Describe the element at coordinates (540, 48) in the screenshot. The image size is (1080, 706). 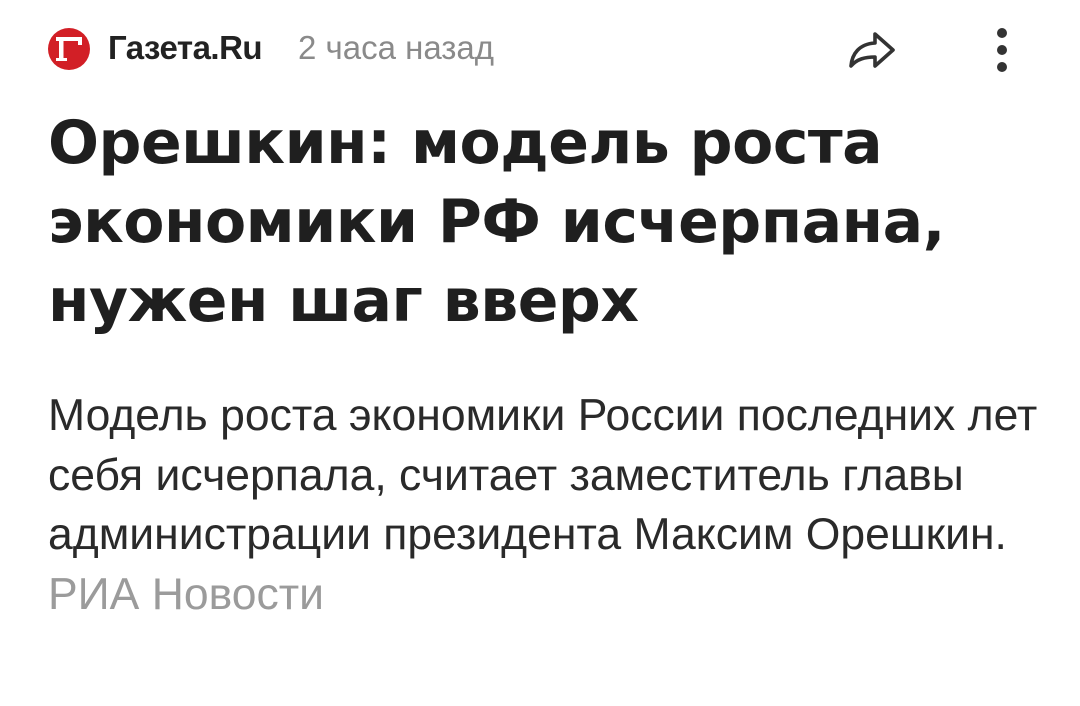
I see `card-header: Газета.Ru 2 часа назад` at that location.